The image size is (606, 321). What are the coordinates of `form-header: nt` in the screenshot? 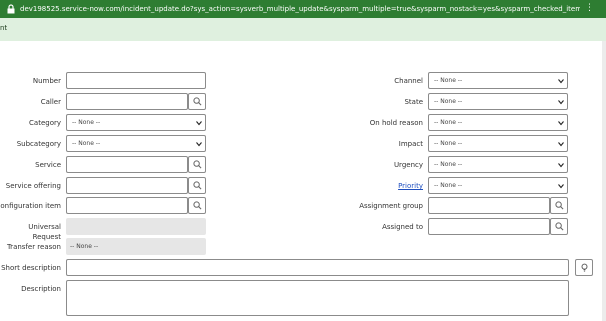 It's located at (303, 29).